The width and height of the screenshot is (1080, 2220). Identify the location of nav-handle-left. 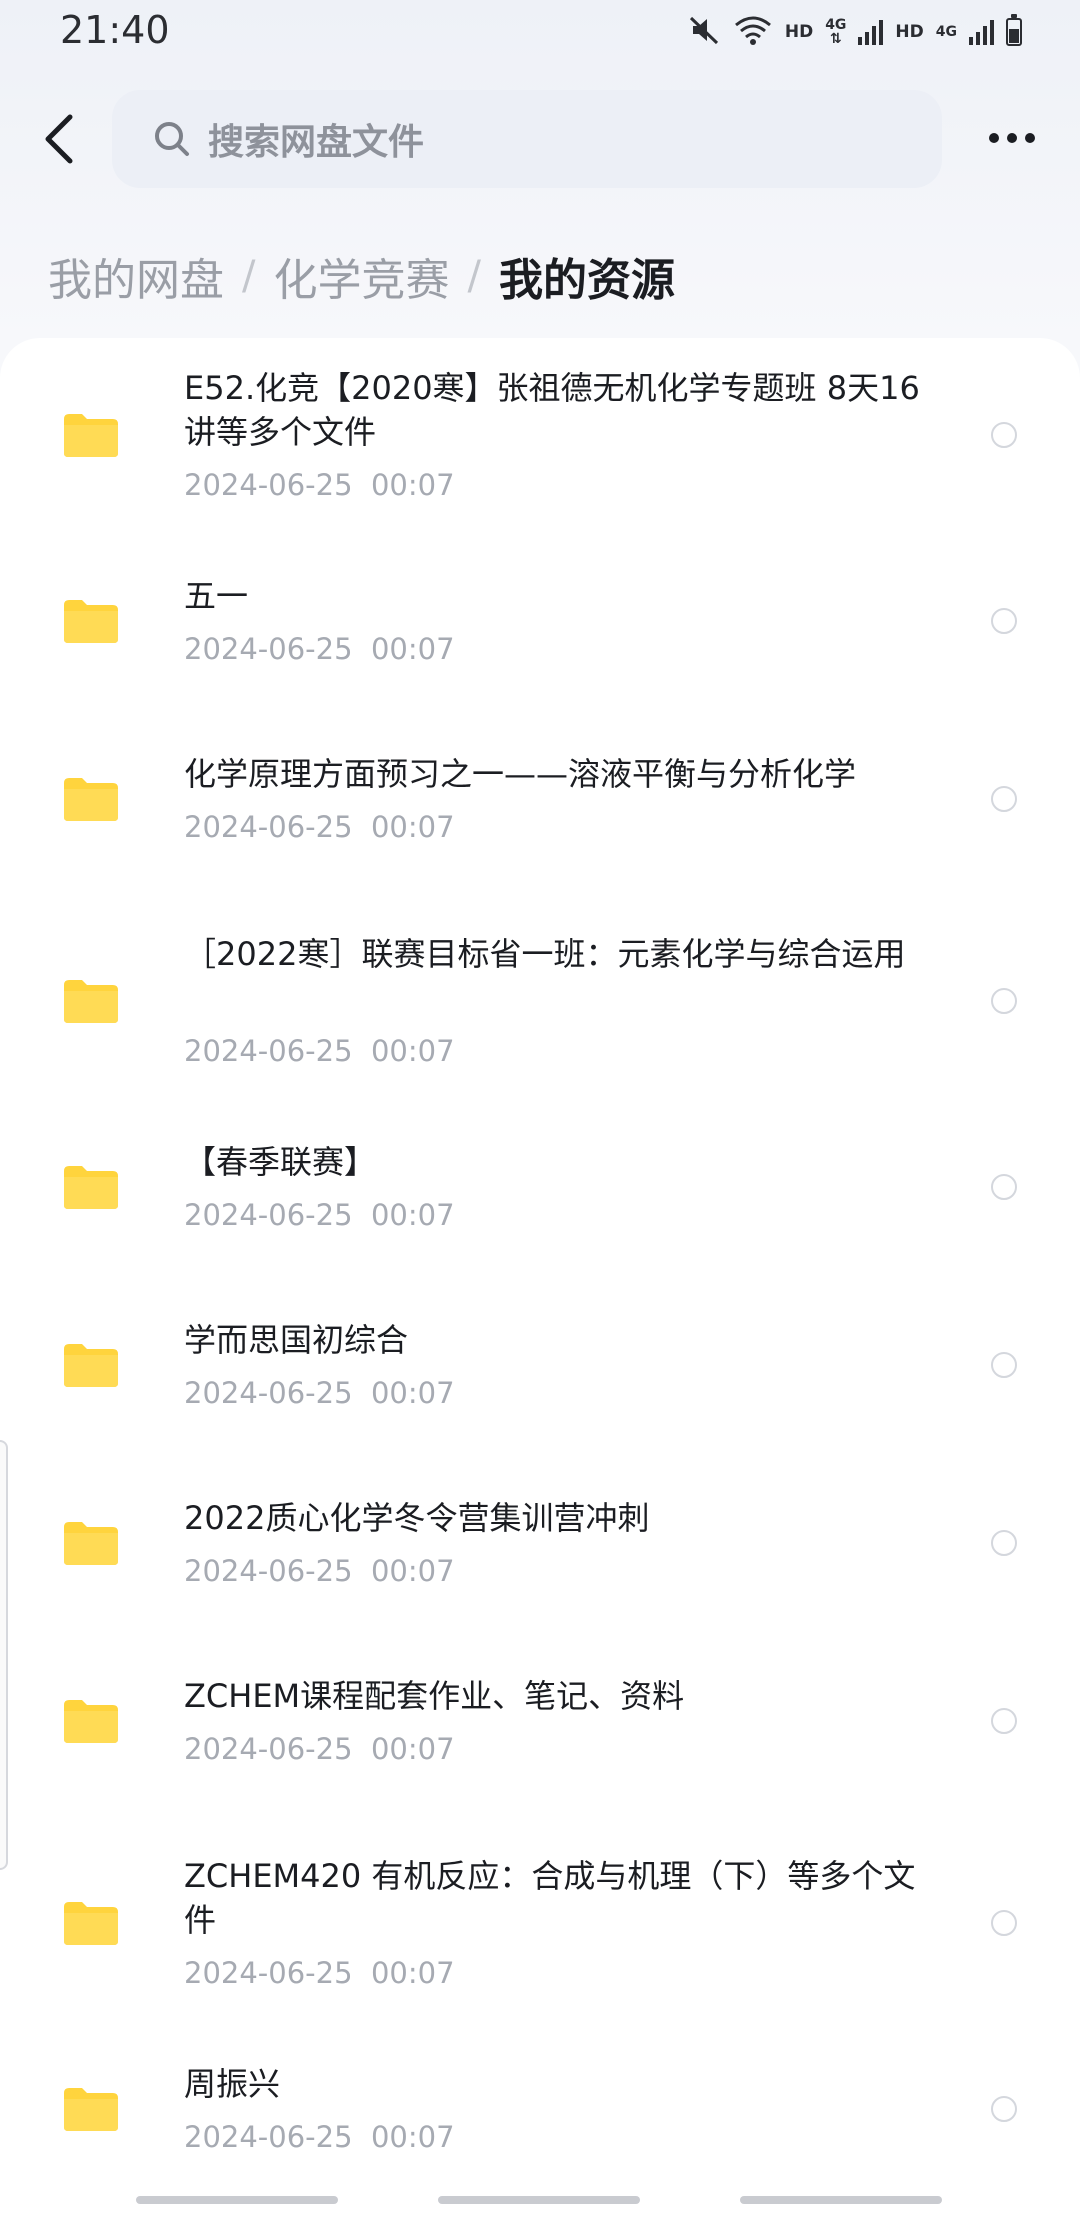
(237, 2200).